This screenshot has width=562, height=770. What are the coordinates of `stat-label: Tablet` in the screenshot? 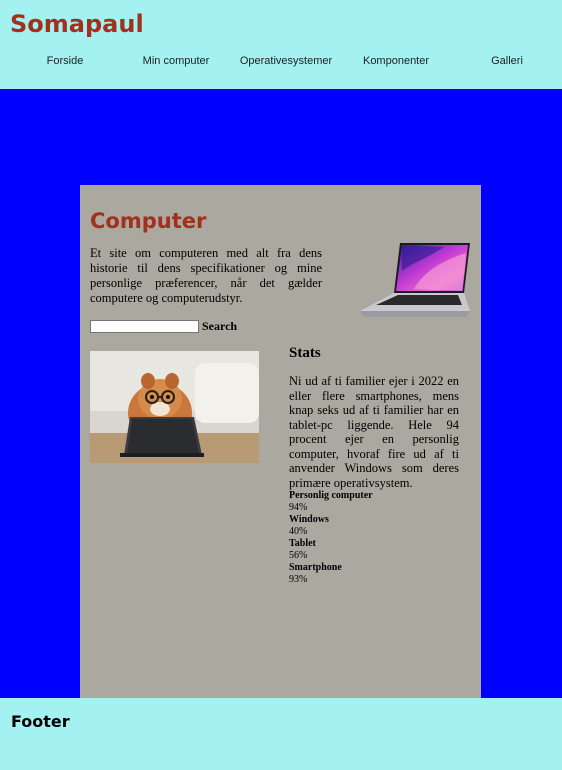 It's located at (302, 543).